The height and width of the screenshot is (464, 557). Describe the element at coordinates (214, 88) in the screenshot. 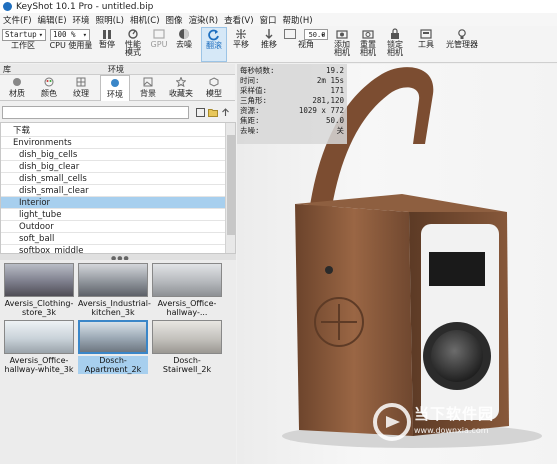

I see `tab-models: 模型` at that location.